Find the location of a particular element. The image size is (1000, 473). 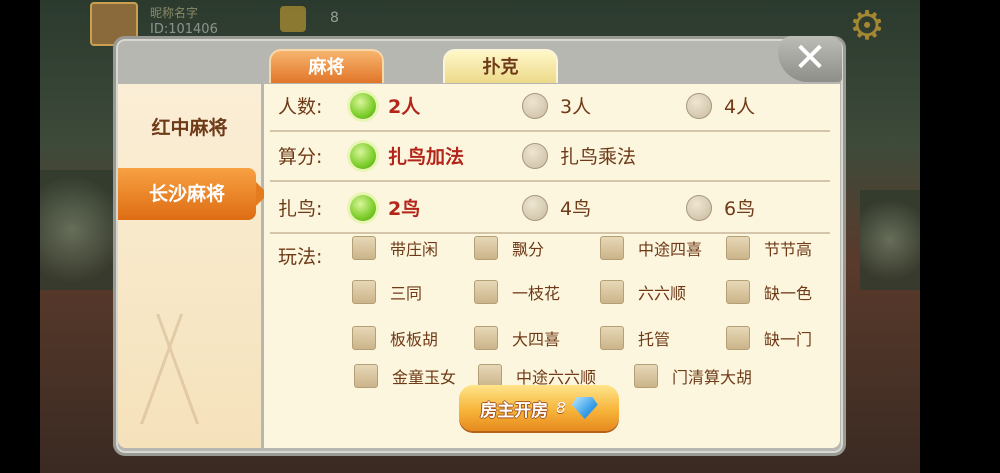

birds-row: 扎鸟: 2鸟 4鸟 6鸟 is located at coordinates (552, 207).